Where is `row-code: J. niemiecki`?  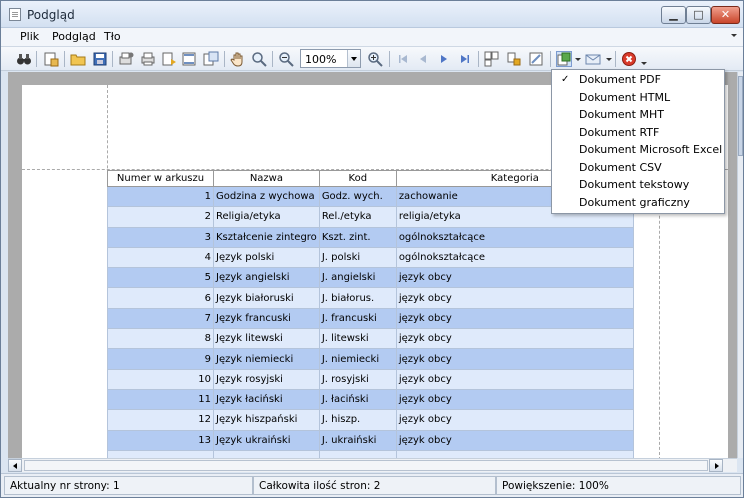 row-code: J. niemiecki is located at coordinates (357, 359).